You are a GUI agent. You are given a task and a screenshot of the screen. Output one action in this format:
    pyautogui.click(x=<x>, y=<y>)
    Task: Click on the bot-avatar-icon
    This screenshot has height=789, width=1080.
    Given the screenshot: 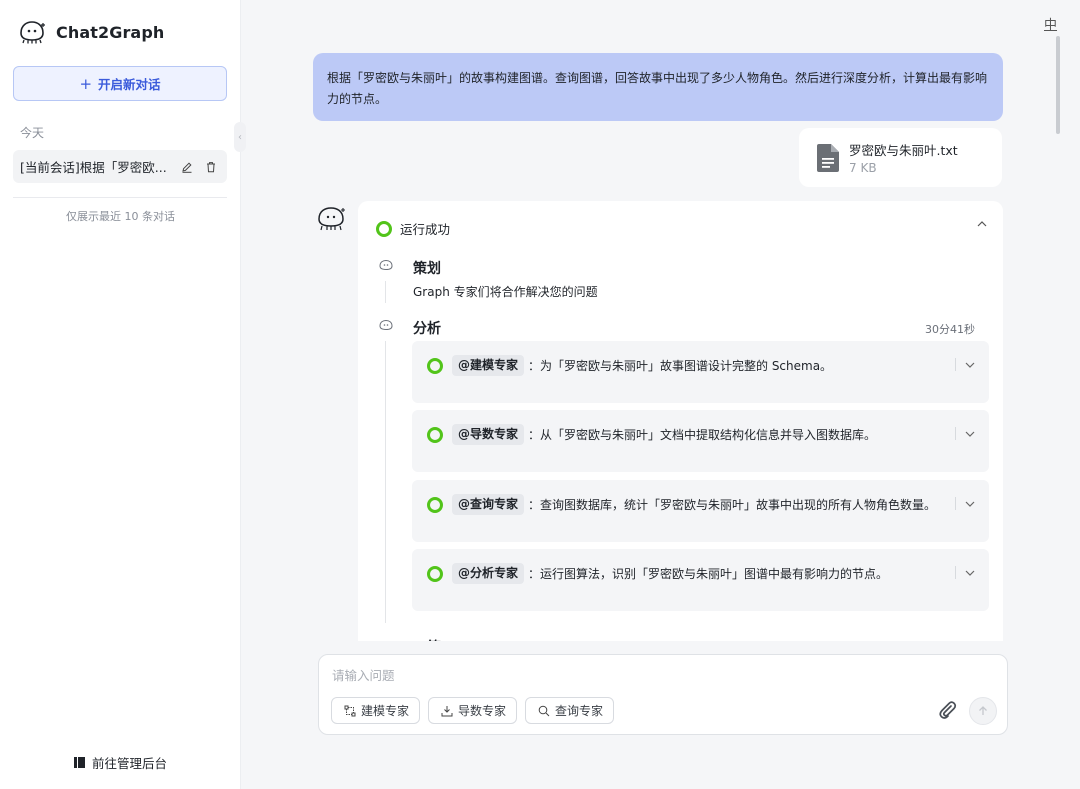 What is the action you would take?
    pyautogui.click(x=331, y=219)
    